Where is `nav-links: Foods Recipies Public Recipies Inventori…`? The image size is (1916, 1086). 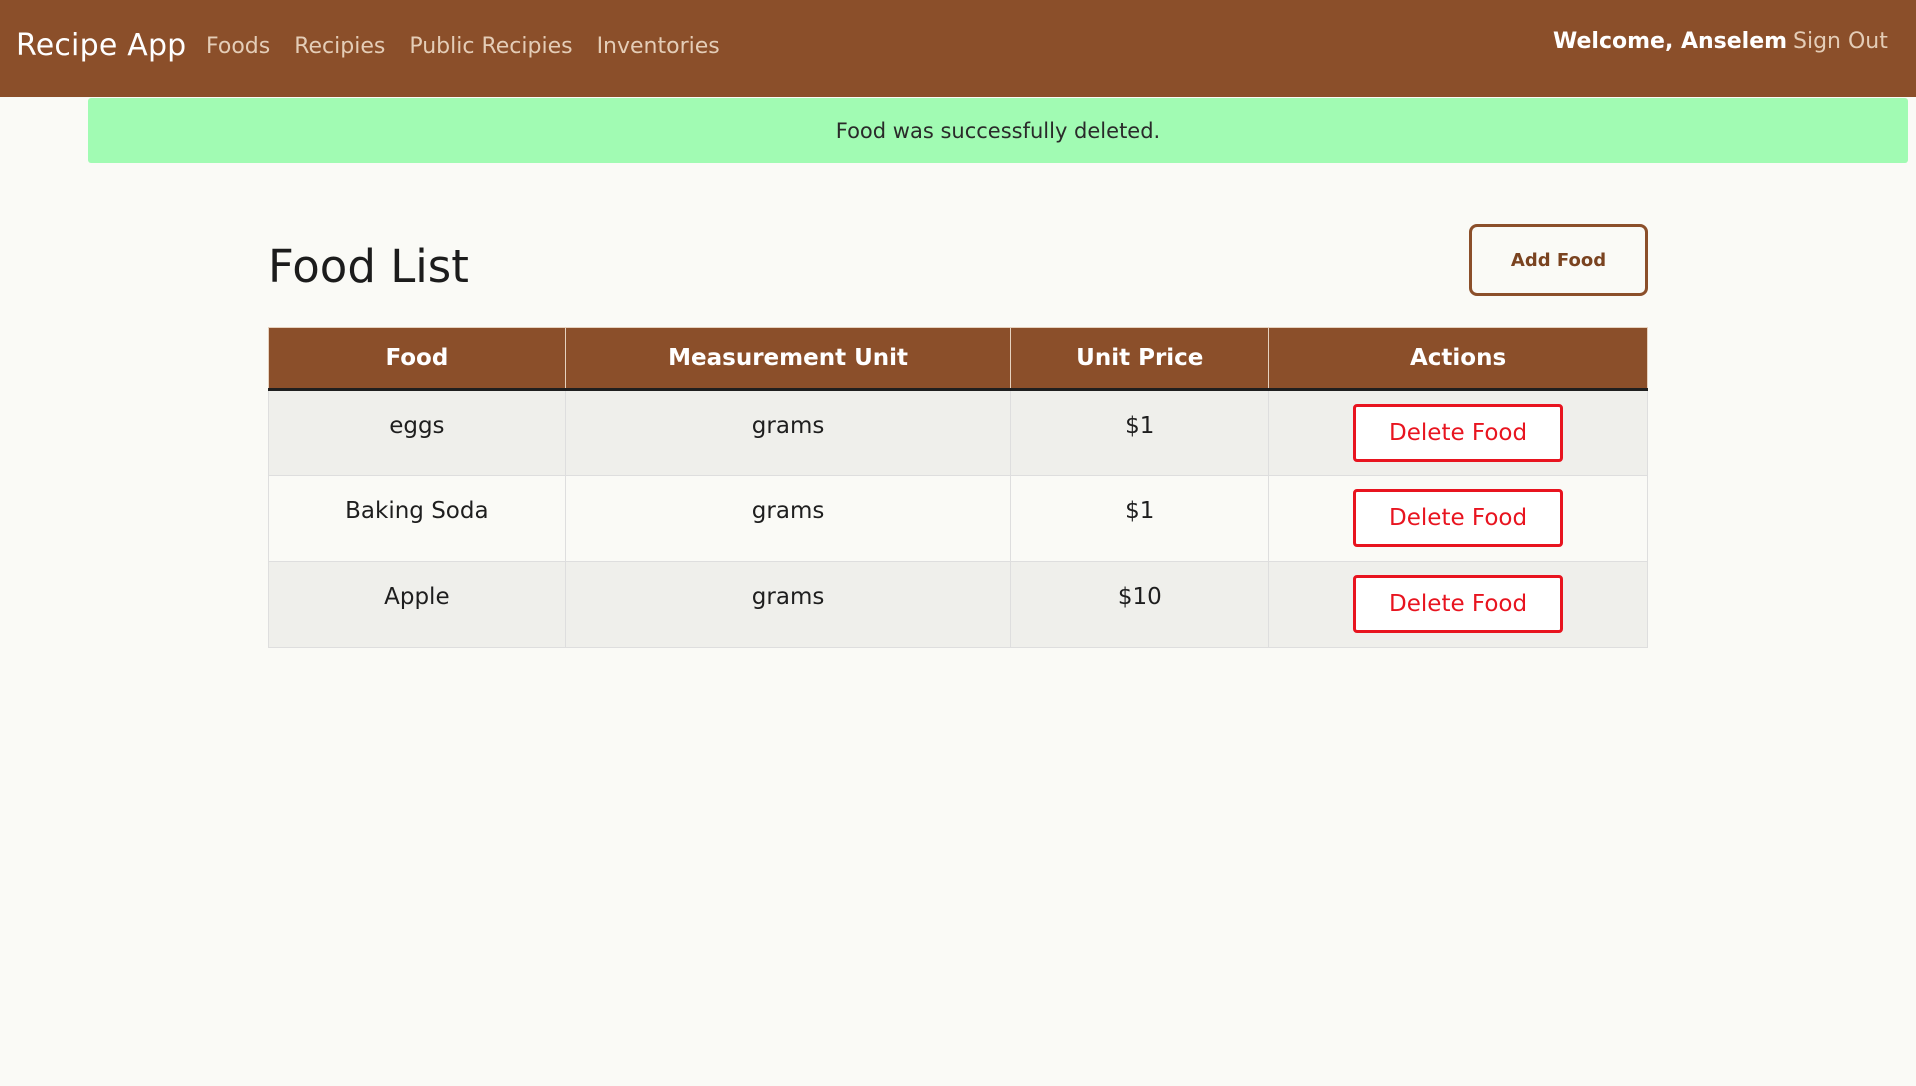 nav-links: Foods Recipies Public Recipies Inventori… is located at coordinates (475, 46).